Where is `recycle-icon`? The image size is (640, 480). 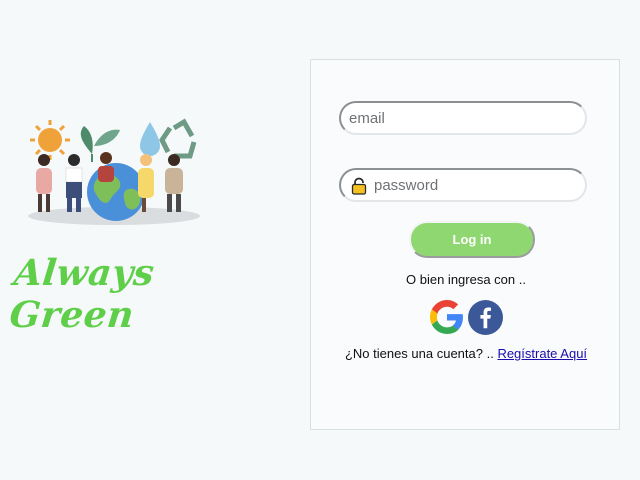 recycle-icon is located at coordinates (178, 138).